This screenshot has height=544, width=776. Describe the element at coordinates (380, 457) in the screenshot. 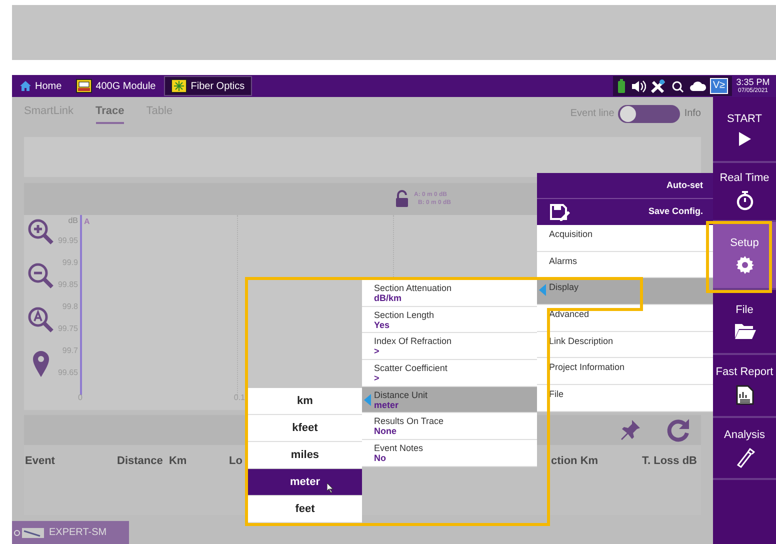

I see `setting-value: No` at that location.